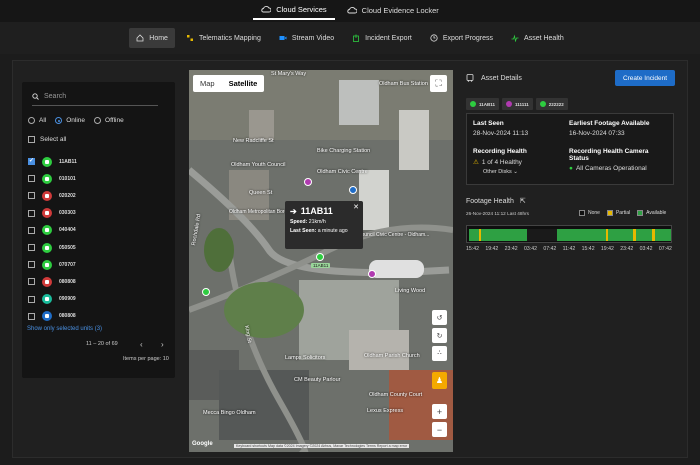  What do you see at coordinates (611, 168) in the screenshot?
I see `camera-status-value: All Cameras Operational` at bounding box center [611, 168].